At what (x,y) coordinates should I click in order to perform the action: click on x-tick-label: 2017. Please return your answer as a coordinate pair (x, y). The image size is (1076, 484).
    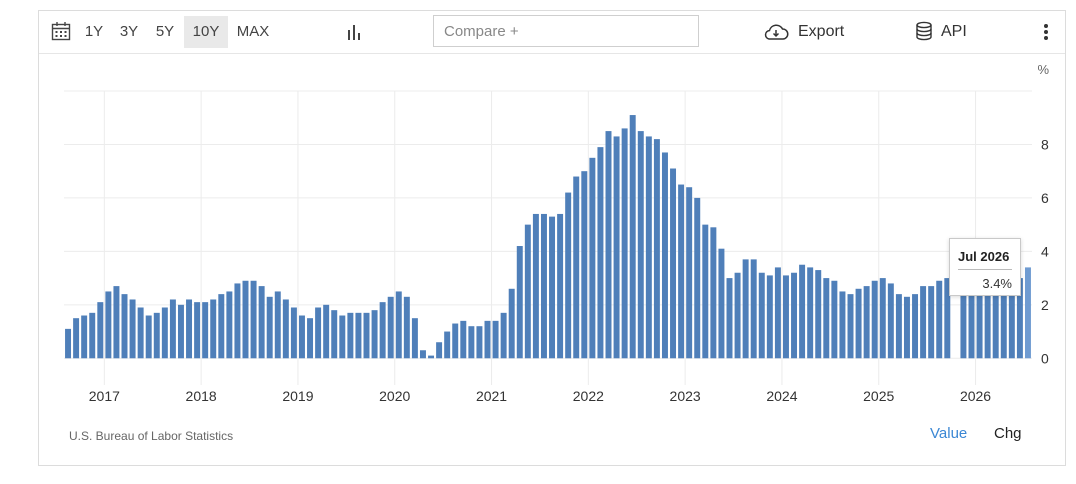
    Looking at the image, I should click on (104, 396).